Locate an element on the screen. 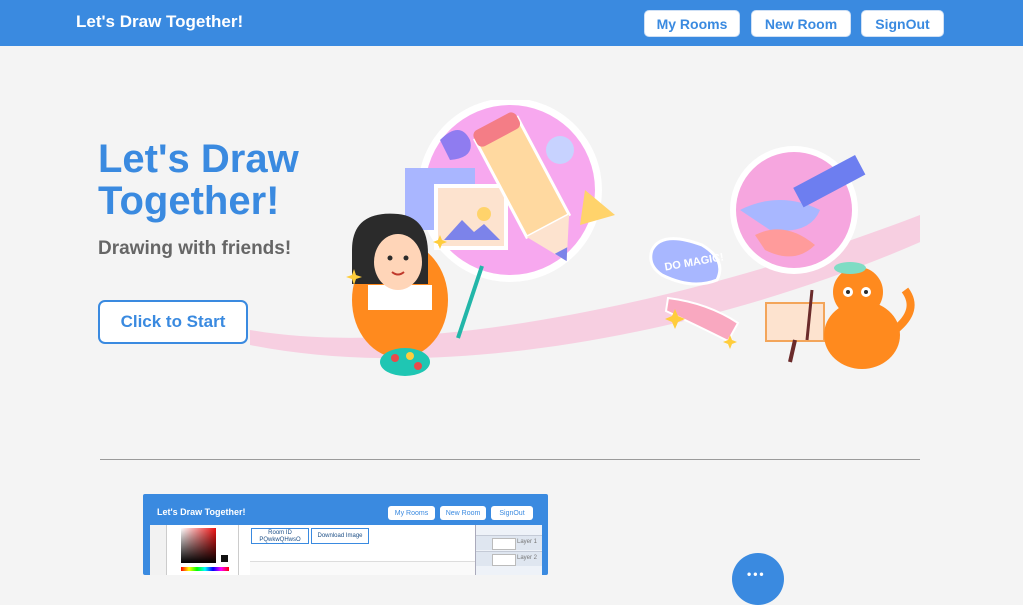 The image size is (1023, 605). more-dots-icon: ••• is located at coordinates (756, 574).